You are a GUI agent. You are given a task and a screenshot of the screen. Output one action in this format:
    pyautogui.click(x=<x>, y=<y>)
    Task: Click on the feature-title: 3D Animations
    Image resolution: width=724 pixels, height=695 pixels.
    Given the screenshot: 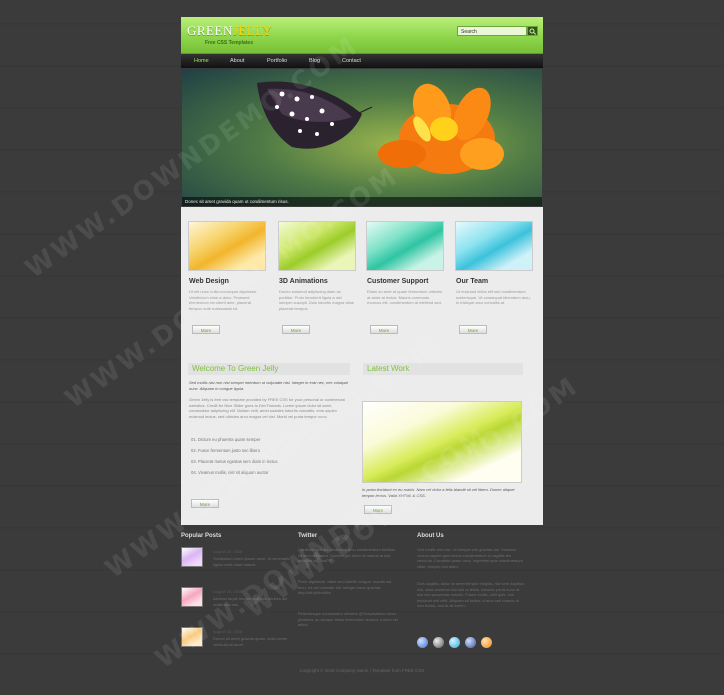 What is the action you would take?
    pyautogui.click(x=303, y=281)
    